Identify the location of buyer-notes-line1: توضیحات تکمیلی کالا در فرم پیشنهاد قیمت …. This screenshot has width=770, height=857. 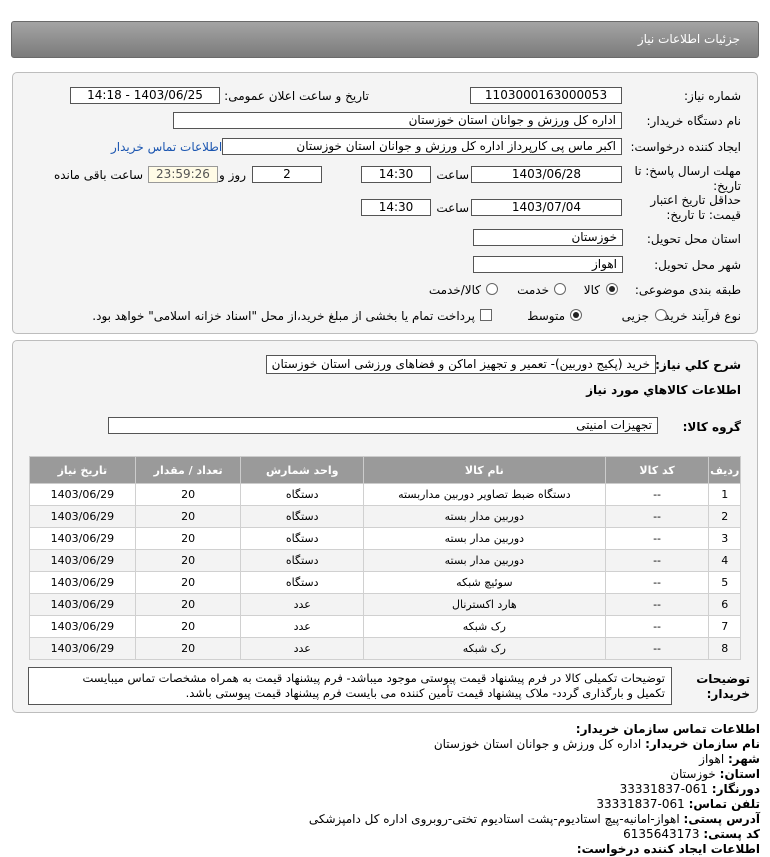
(373, 678).